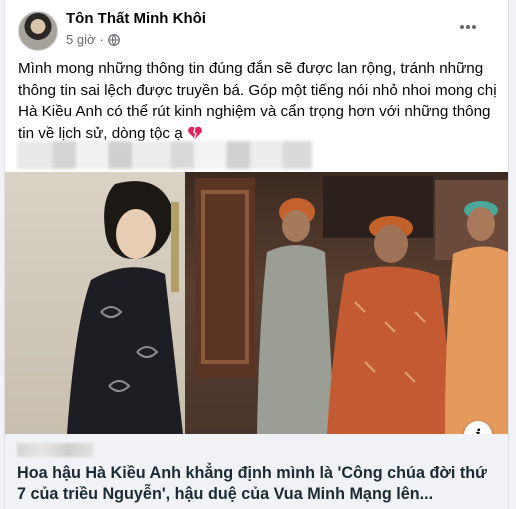 Image resolution: width=516 pixels, height=509 pixels. I want to click on blurred-caption, so click(164, 155).